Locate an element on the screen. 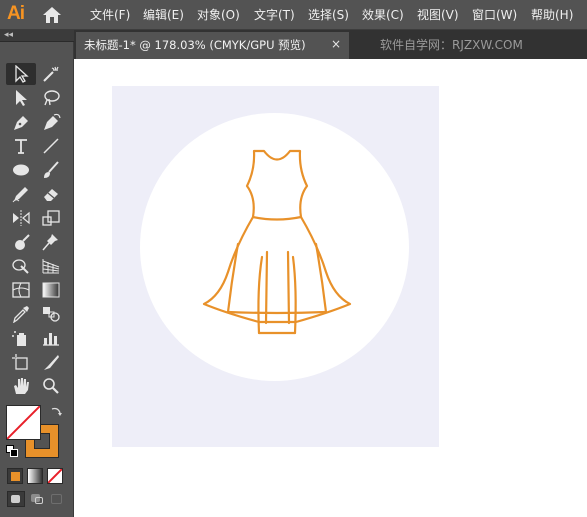 The width and height of the screenshot is (587, 517). shape-builder-tool is located at coordinates (21, 266).